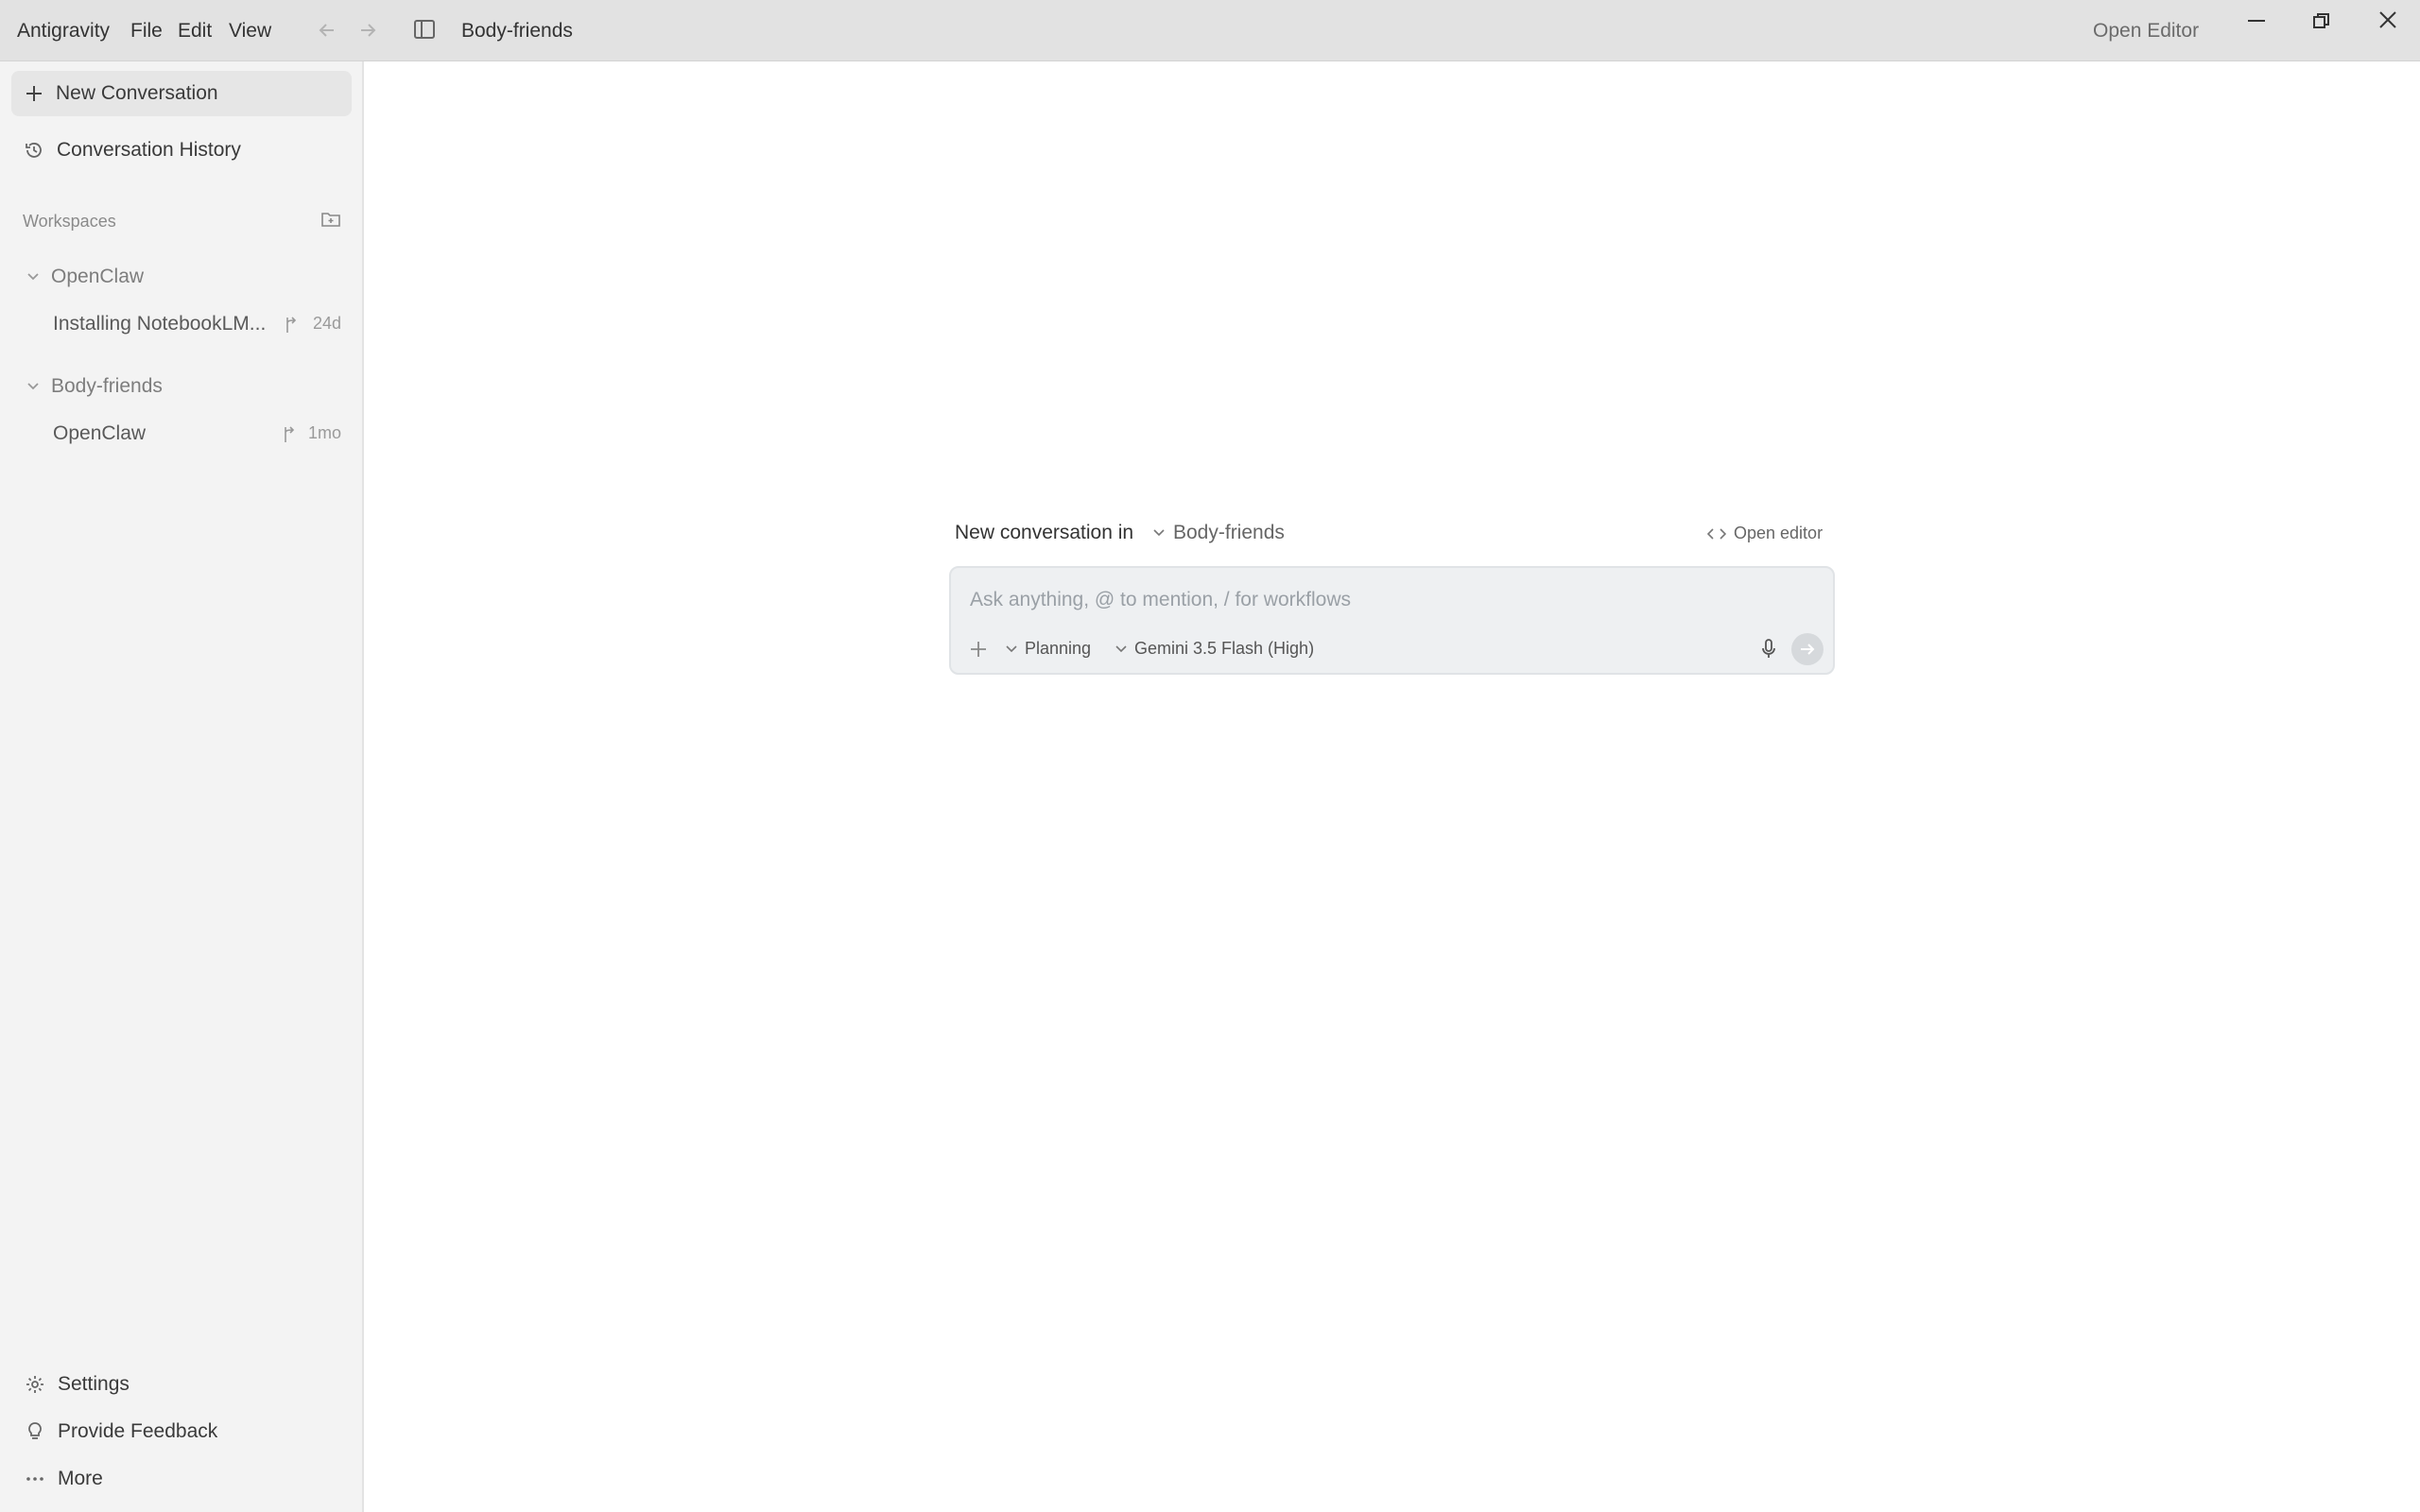 This screenshot has width=2420, height=1512. I want to click on workspace-selector-label: Body-friends, so click(1229, 532).